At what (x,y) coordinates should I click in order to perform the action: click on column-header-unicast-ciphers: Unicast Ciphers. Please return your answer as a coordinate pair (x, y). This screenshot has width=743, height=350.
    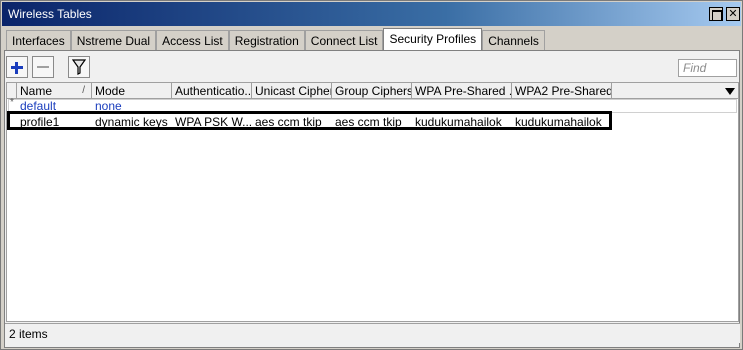
    Looking at the image, I should click on (292, 91).